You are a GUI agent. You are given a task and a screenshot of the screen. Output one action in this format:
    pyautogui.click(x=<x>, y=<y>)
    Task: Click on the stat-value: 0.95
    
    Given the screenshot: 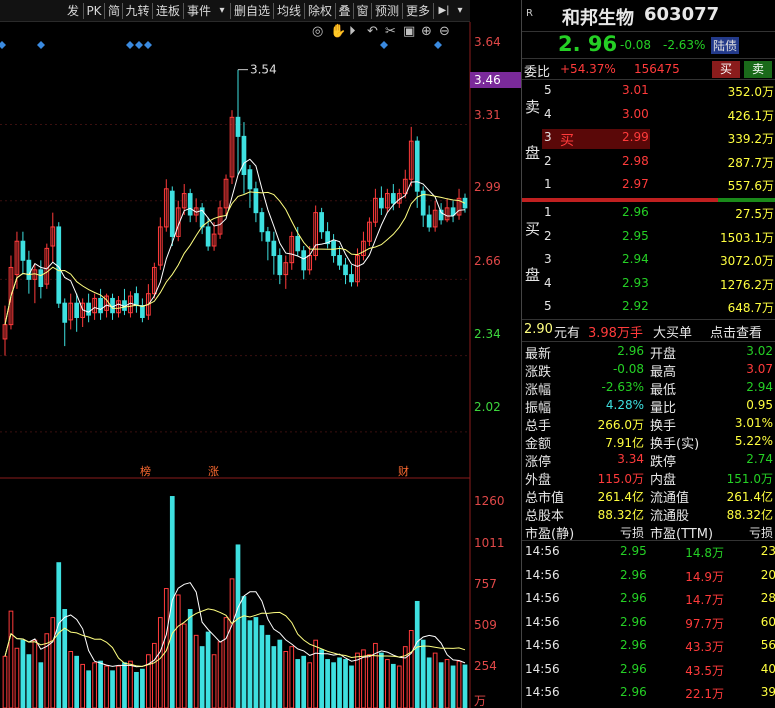 What is the action you would take?
    pyautogui.click(x=759, y=405)
    